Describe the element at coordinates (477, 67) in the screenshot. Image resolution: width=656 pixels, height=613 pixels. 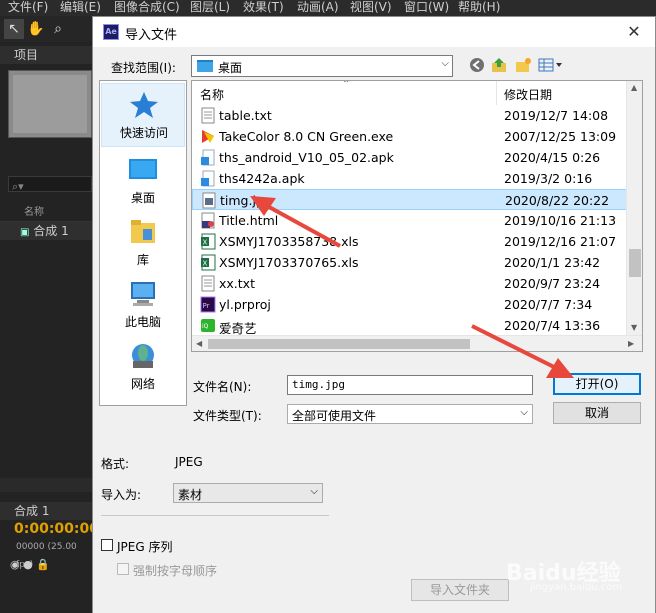
I see `back-icon` at that location.